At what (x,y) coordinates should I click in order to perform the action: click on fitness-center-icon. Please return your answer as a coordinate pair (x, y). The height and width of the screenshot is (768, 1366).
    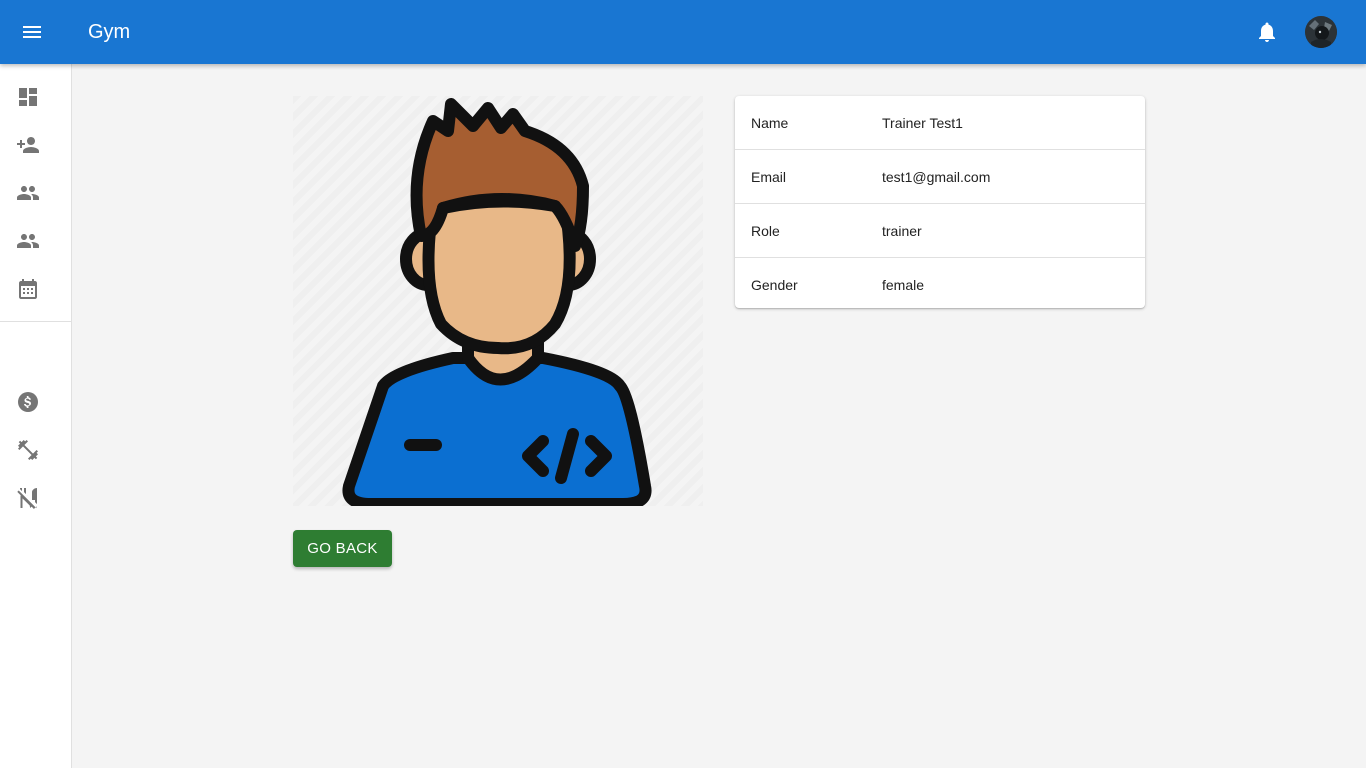
    Looking at the image, I should click on (28, 450).